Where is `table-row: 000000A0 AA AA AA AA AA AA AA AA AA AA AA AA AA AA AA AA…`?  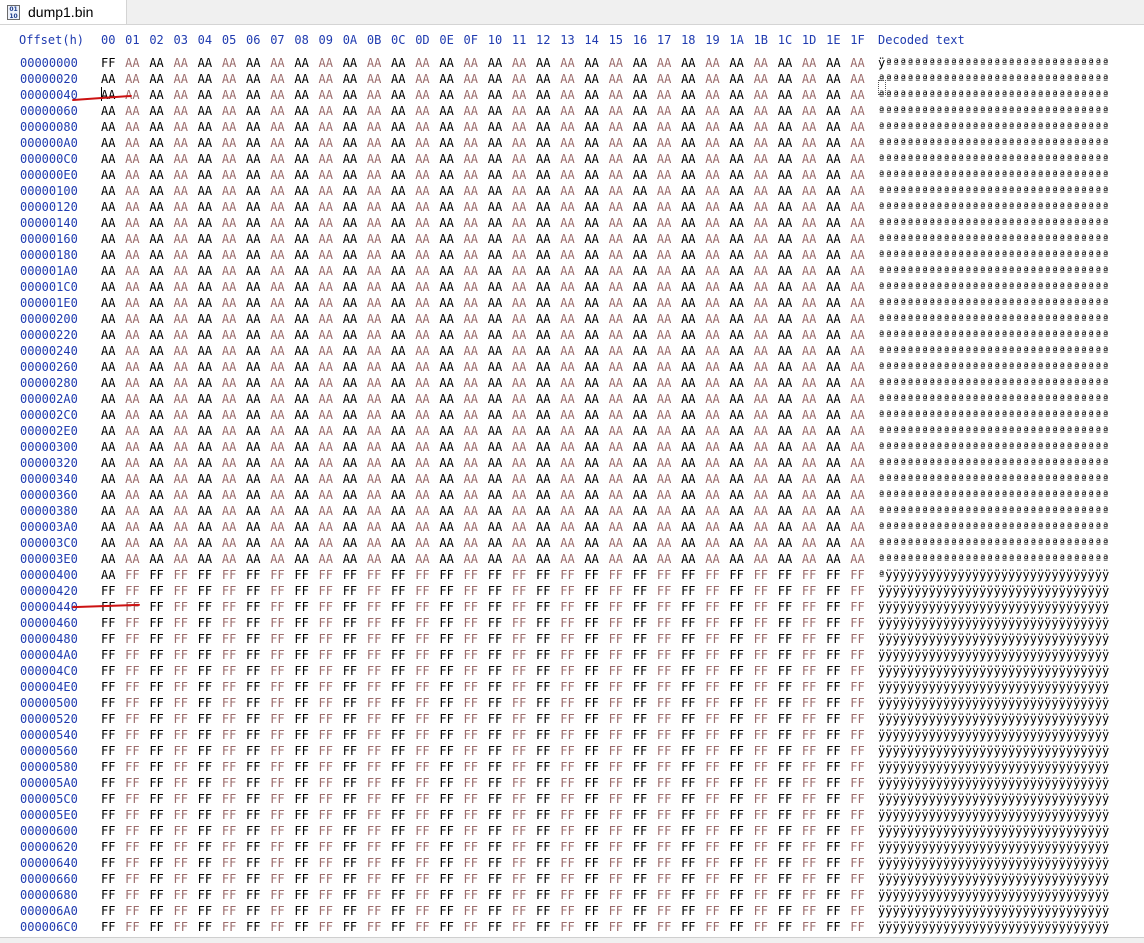
table-row: 000000A0 AA AA AA AA AA AA AA AA AA AA AA AA AA AA AA AA… is located at coordinates (572, 143).